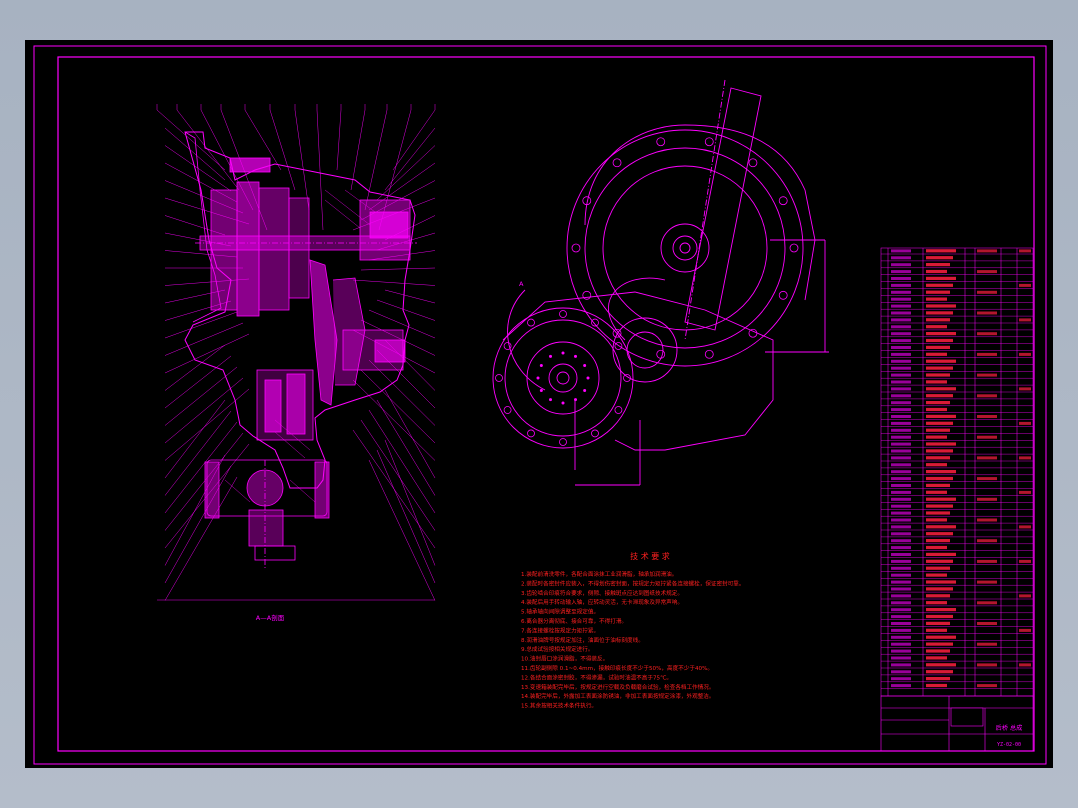 The width and height of the screenshot is (1078, 808). I want to click on note-line: 3.齿轮啮合印痕符合要求，侧隙、接触斑点应达到图纸技术规定。, so click(602, 593).